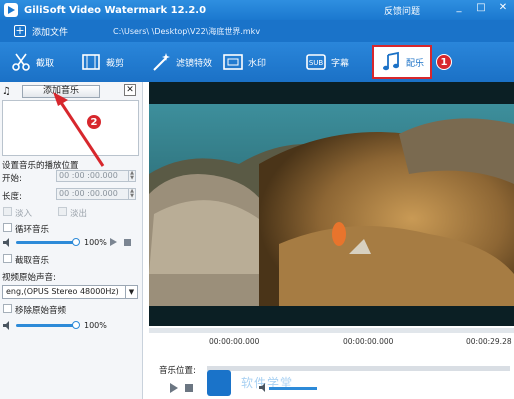 The height and width of the screenshot is (399, 514). Describe the element at coordinates (489, 341) in the screenshot. I see `time-end: 00:00:29.28` at that location.